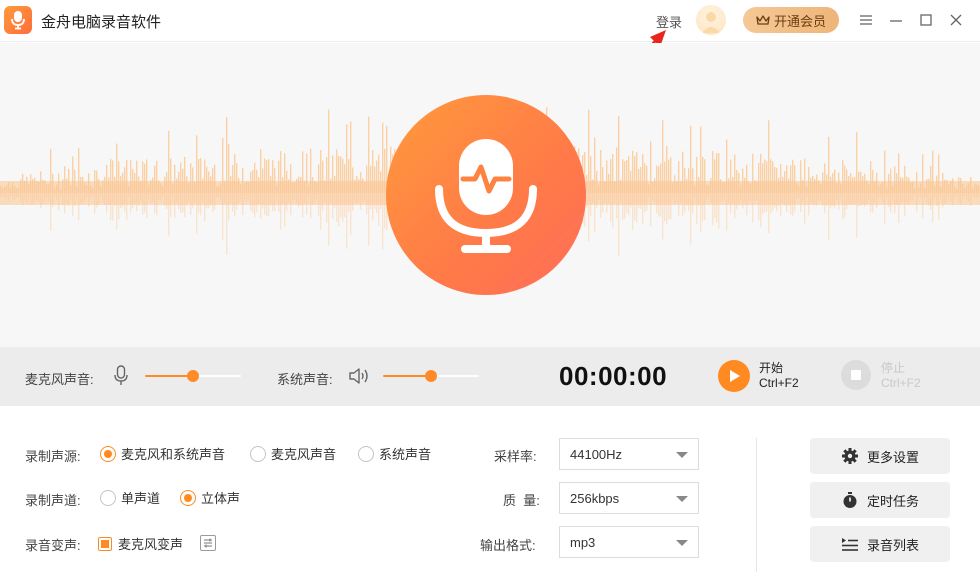 This screenshot has width=980, height=580. What do you see at coordinates (901, 383) in the screenshot?
I see `stop-shortcut: Ctrl+F2` at bounding box center [901, 383].